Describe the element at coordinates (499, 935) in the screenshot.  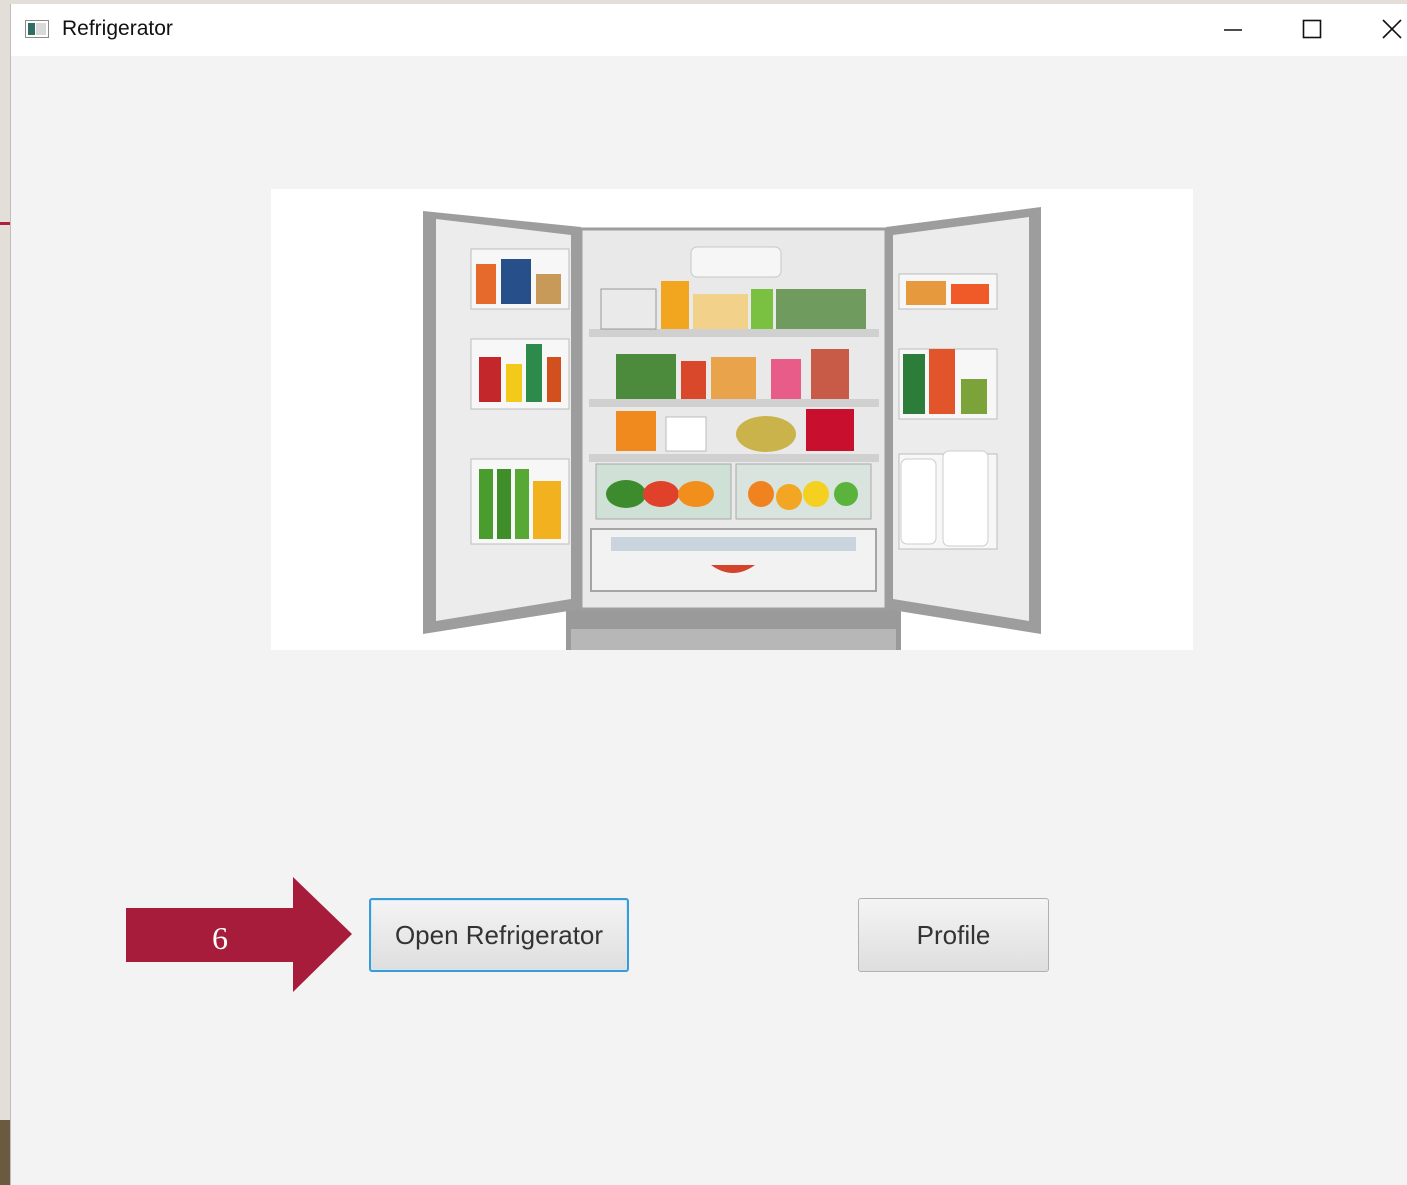
I see `open-refrigerator-button: Open Refrigerator` at that location.